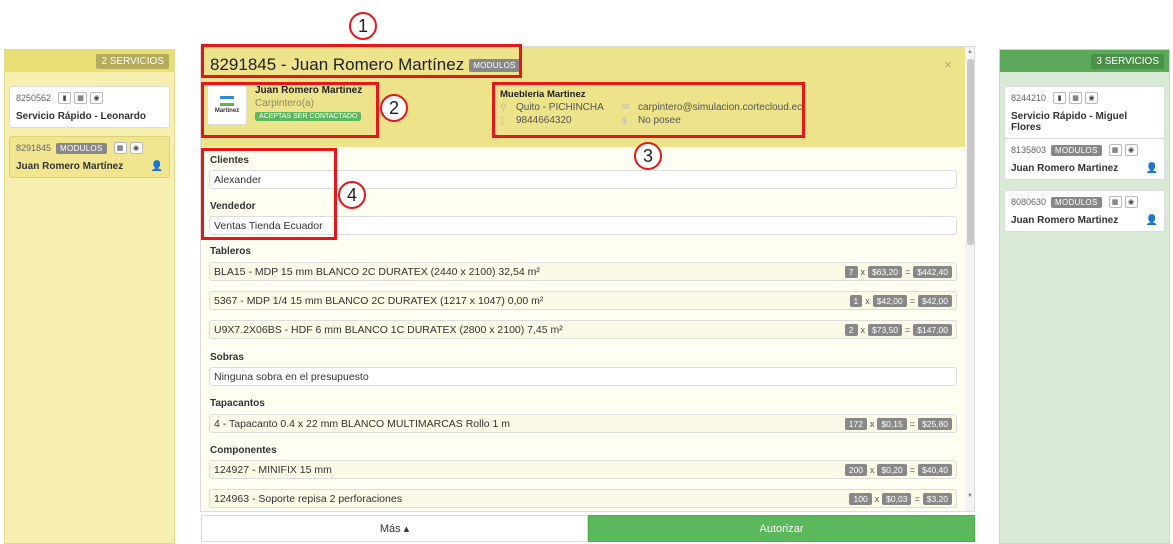  What do you see at coordinates (230, 251) in the screenshot?
I see `tableros-label: Tableros` at bounding box center [230, 251].